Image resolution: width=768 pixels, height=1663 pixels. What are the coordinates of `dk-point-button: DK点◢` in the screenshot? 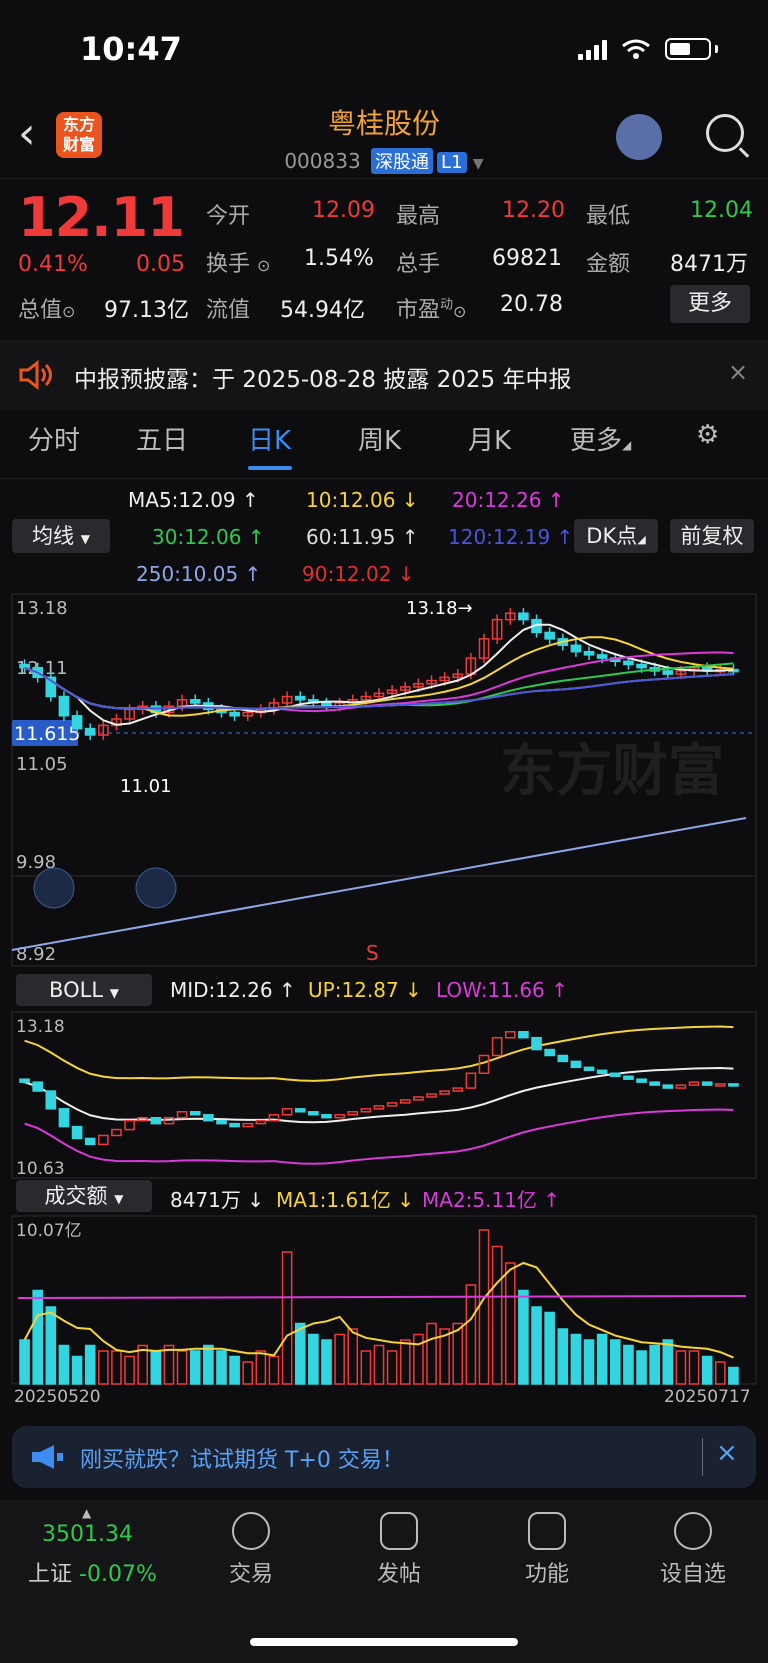 It's located at (616, 536).